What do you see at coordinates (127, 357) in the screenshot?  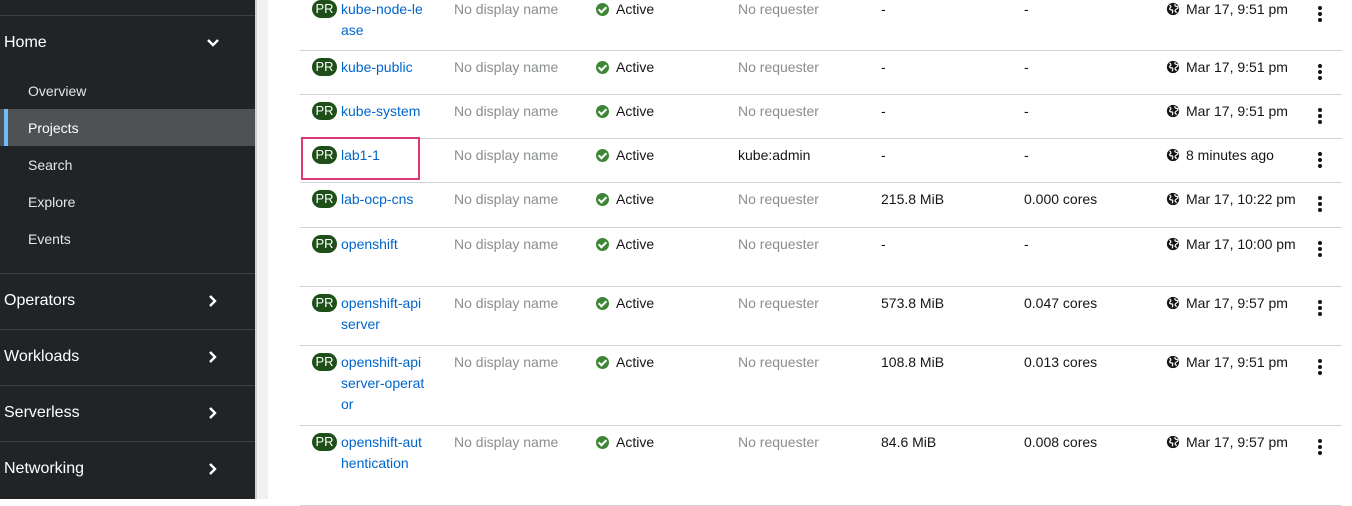 I see `nav-section-workloads: Workloads` at bounding box center [127, 357].